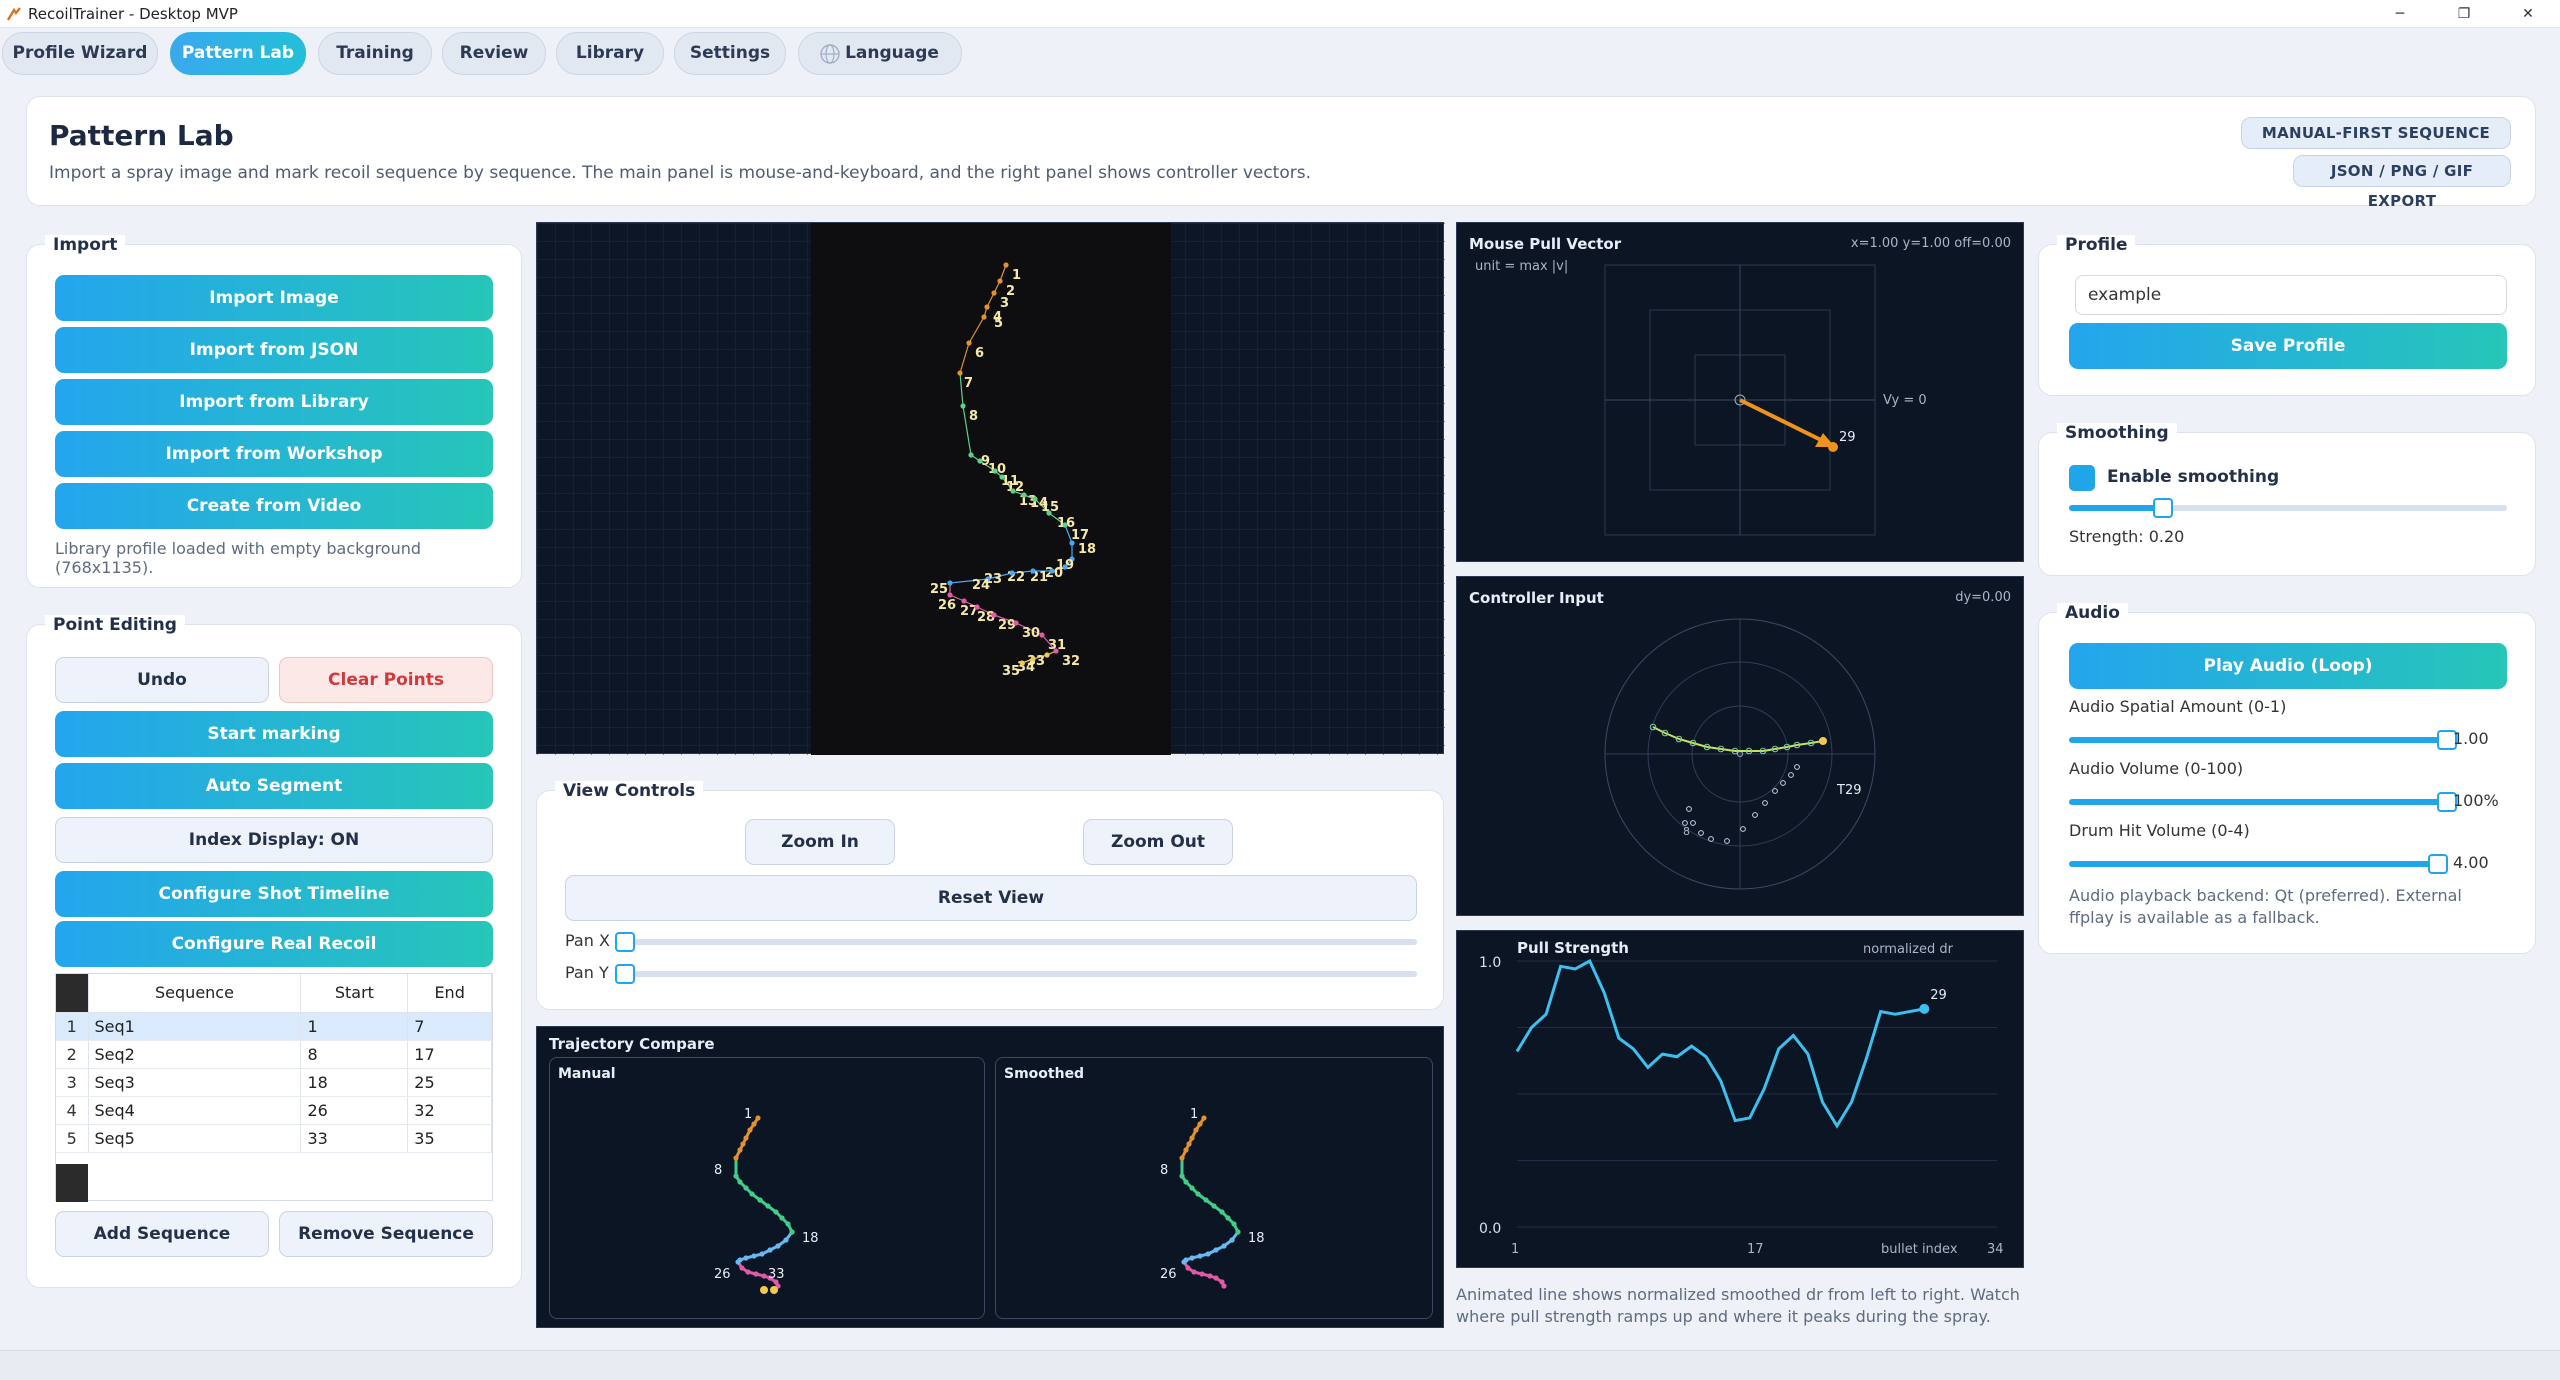  I want to click on maximize-icon: ❐, so click(2464, 14).